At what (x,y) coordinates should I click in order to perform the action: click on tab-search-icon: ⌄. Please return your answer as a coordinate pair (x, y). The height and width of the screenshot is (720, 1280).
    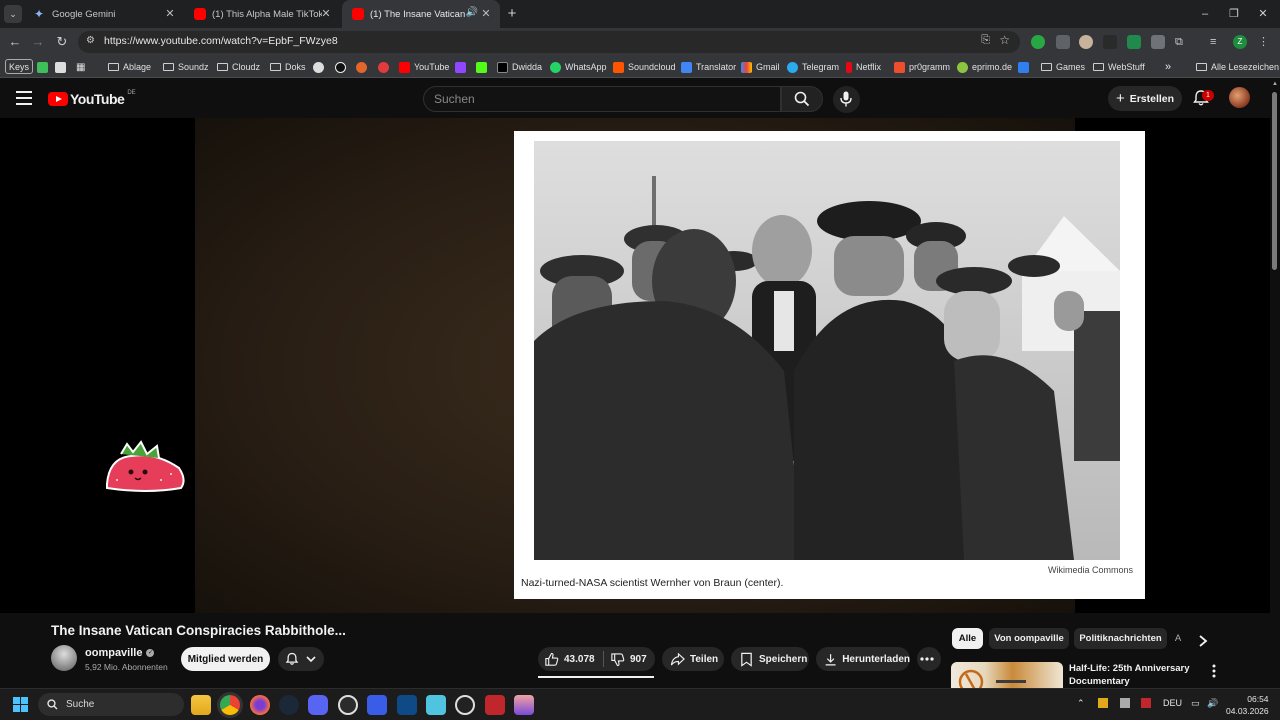
    Looking at the image, I should click on (13, 14).